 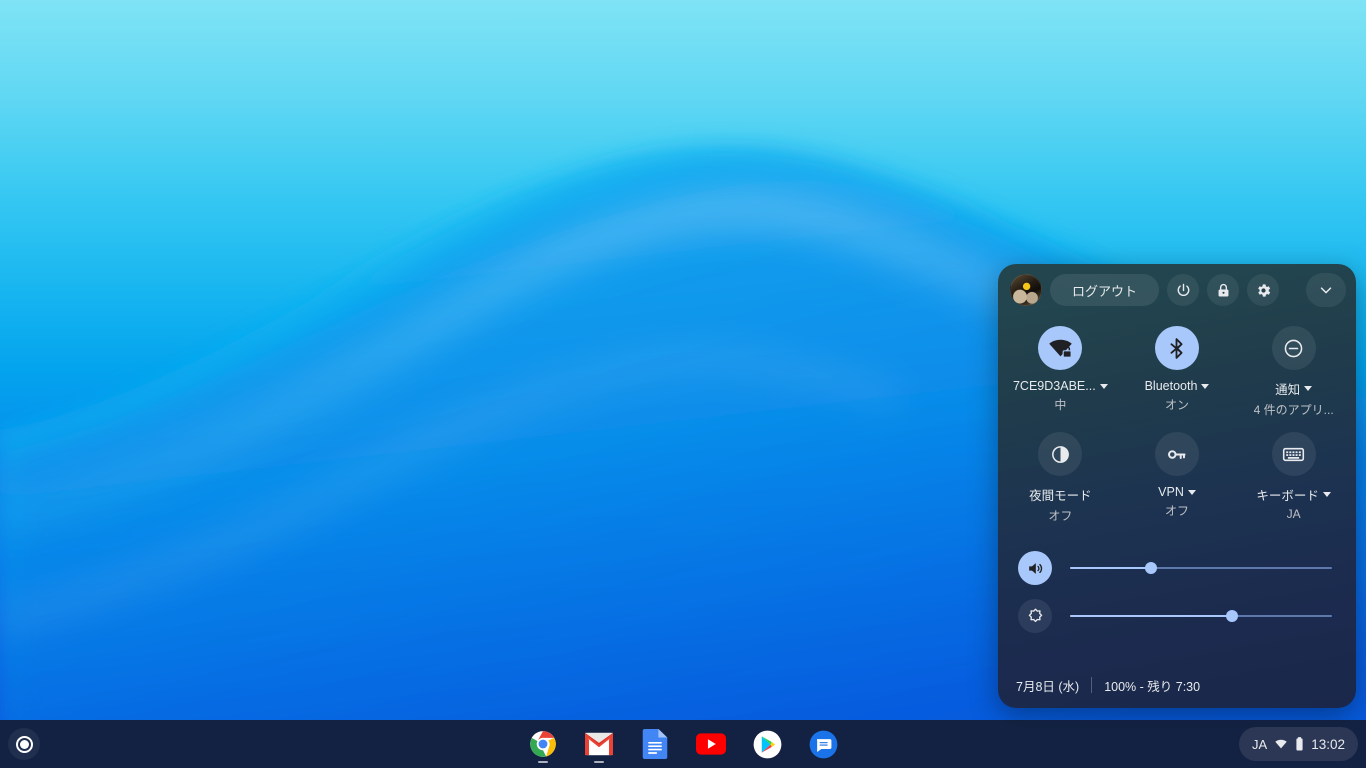 What do you see at coordinates (1151, 568) in the screenshot?
I see `volume-slider-thumb` at bounding box center [1151, 568].